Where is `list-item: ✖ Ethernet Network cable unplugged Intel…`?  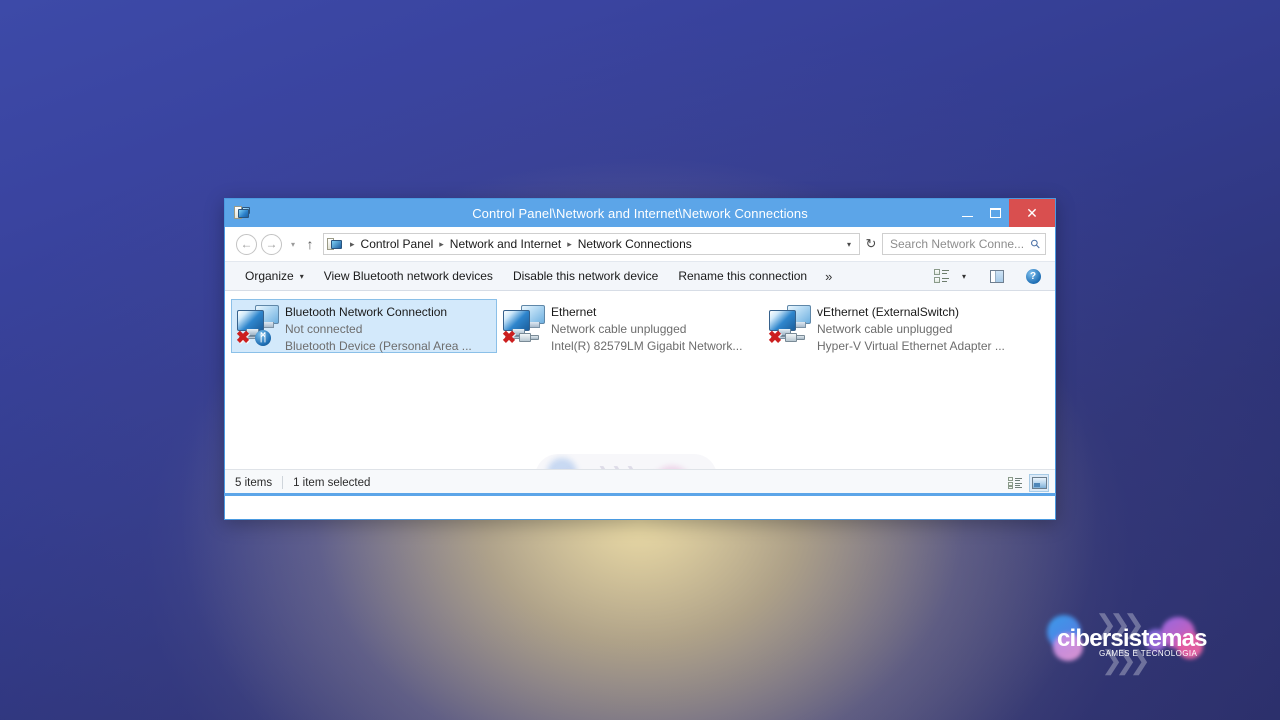
list-item: ✖ Ethernet Network cable unplugged Intel… is located at coordinates (630, 326).